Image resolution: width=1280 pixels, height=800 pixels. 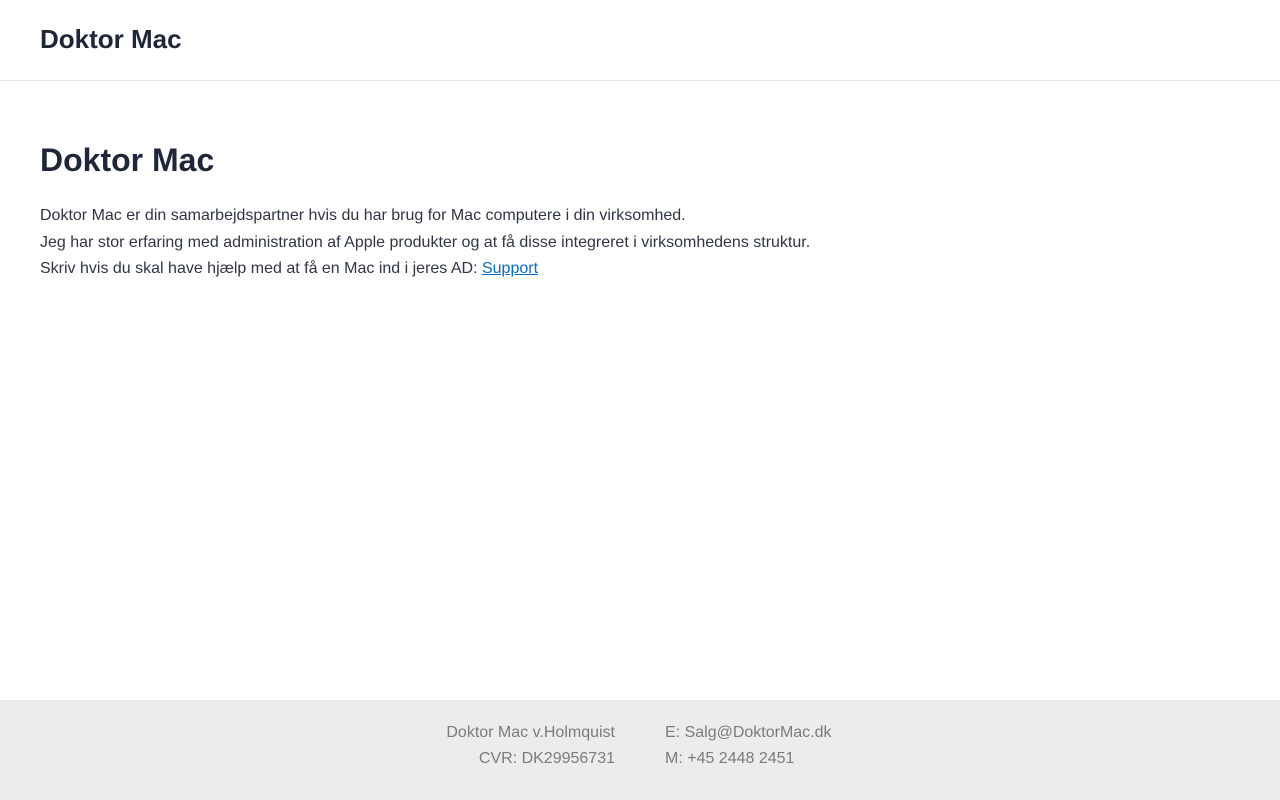 I want to click on site-header: Doktor Mac, so click(x=640, y=40).